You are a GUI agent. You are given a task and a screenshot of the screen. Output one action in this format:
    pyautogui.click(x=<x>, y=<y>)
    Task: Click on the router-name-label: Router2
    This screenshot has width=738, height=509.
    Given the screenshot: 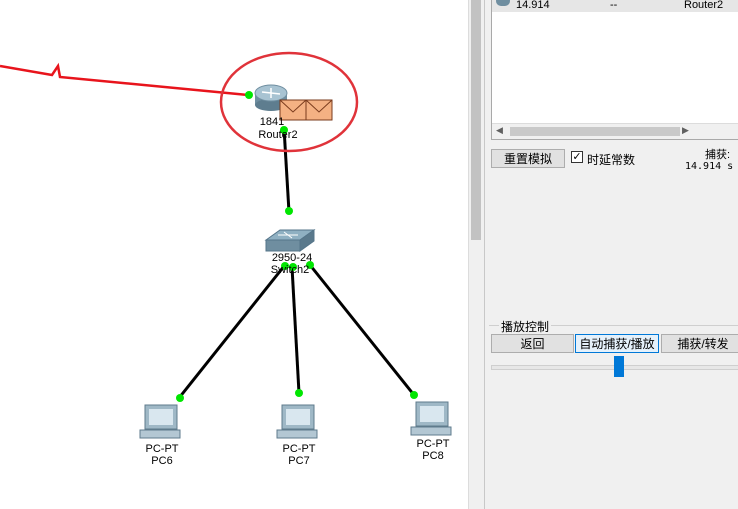 What is the action you would take?
    pyautogui.click(x=278, y=135)
    